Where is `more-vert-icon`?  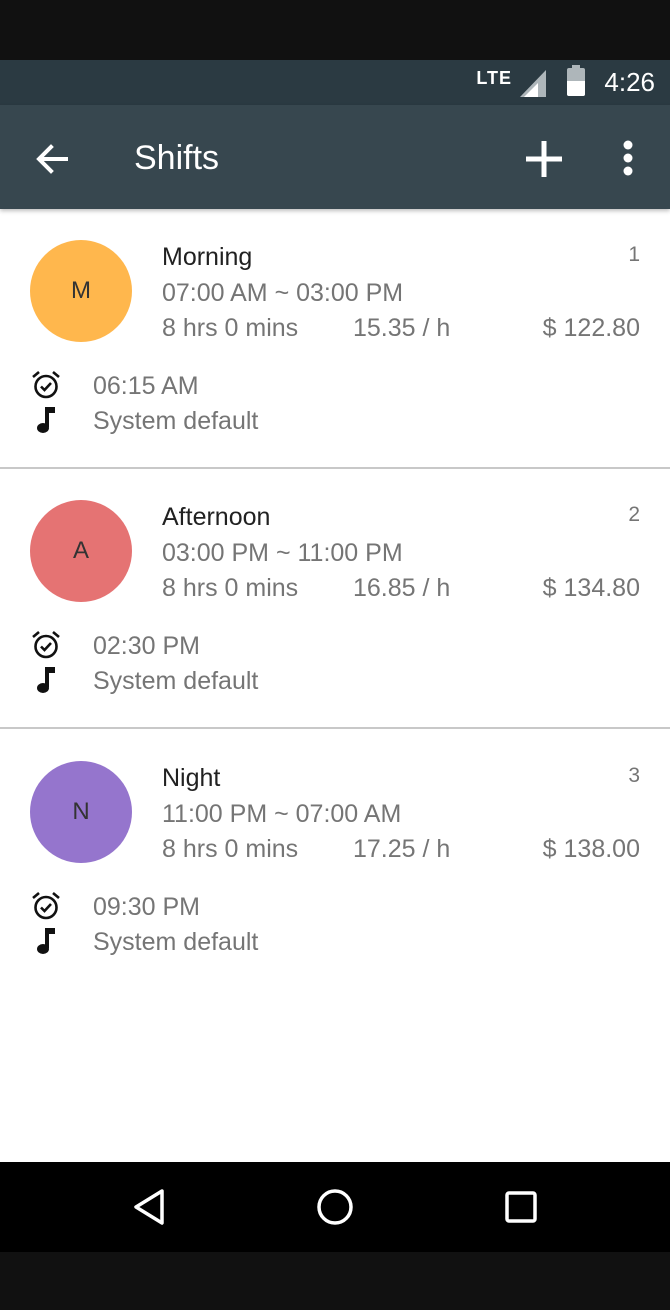 more-vert-icon is located at coordinates (628, 158).